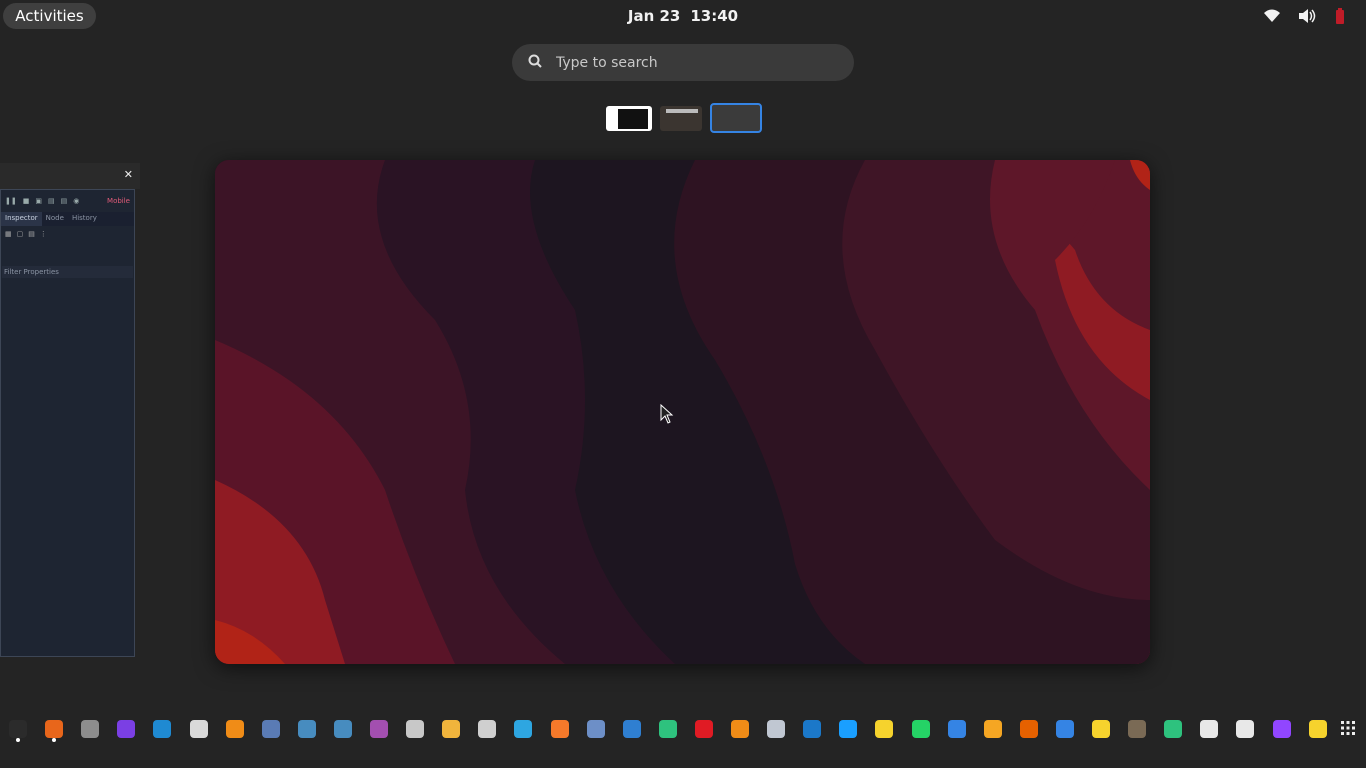 The height and width of the screenshot is (768, 1366). I want to click on files-icon, so click(90, 729).